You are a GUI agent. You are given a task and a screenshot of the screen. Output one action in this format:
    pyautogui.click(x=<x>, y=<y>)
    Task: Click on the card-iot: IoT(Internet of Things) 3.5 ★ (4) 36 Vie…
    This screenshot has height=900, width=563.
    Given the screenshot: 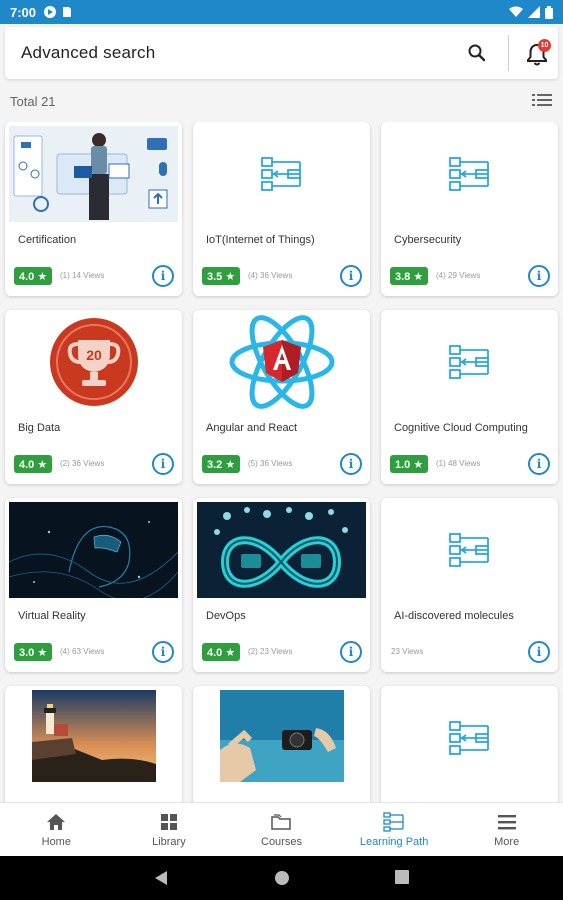 What is the action you would take?
    pyautogui.click(x=281, y=209)
    